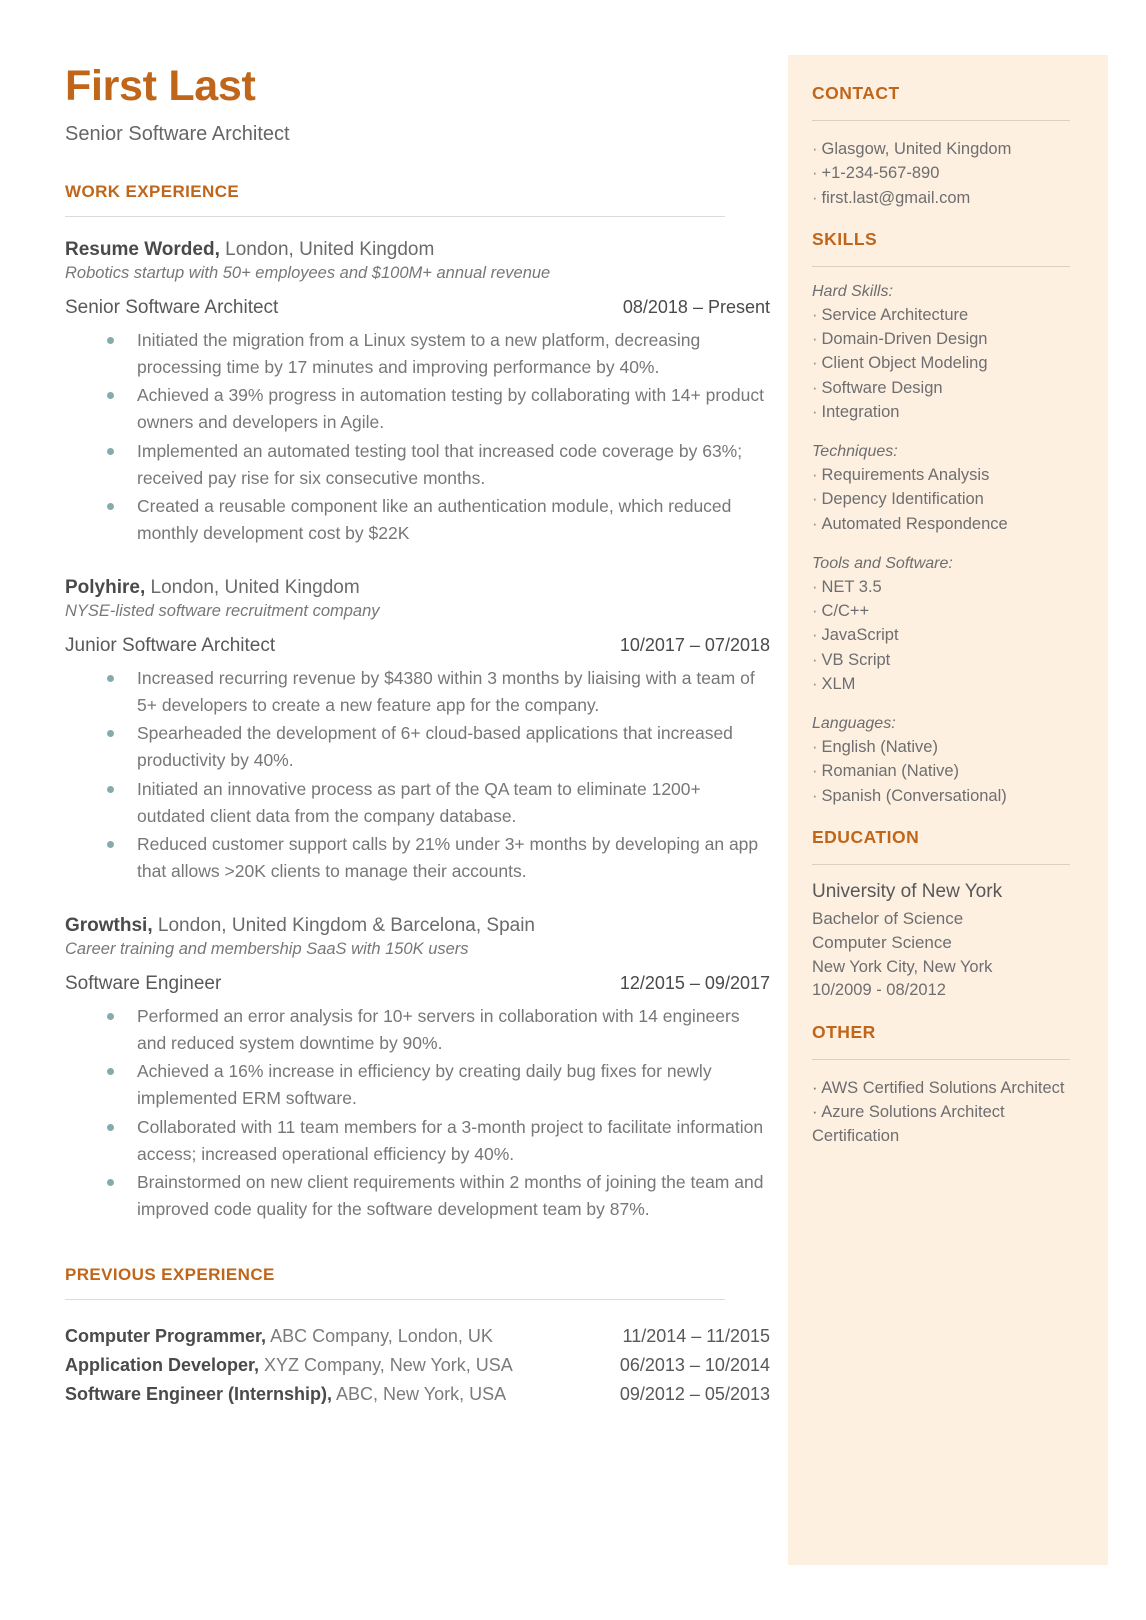  I want to click on job-dates: 10/2017 – 07/2018, so click(694, 645).